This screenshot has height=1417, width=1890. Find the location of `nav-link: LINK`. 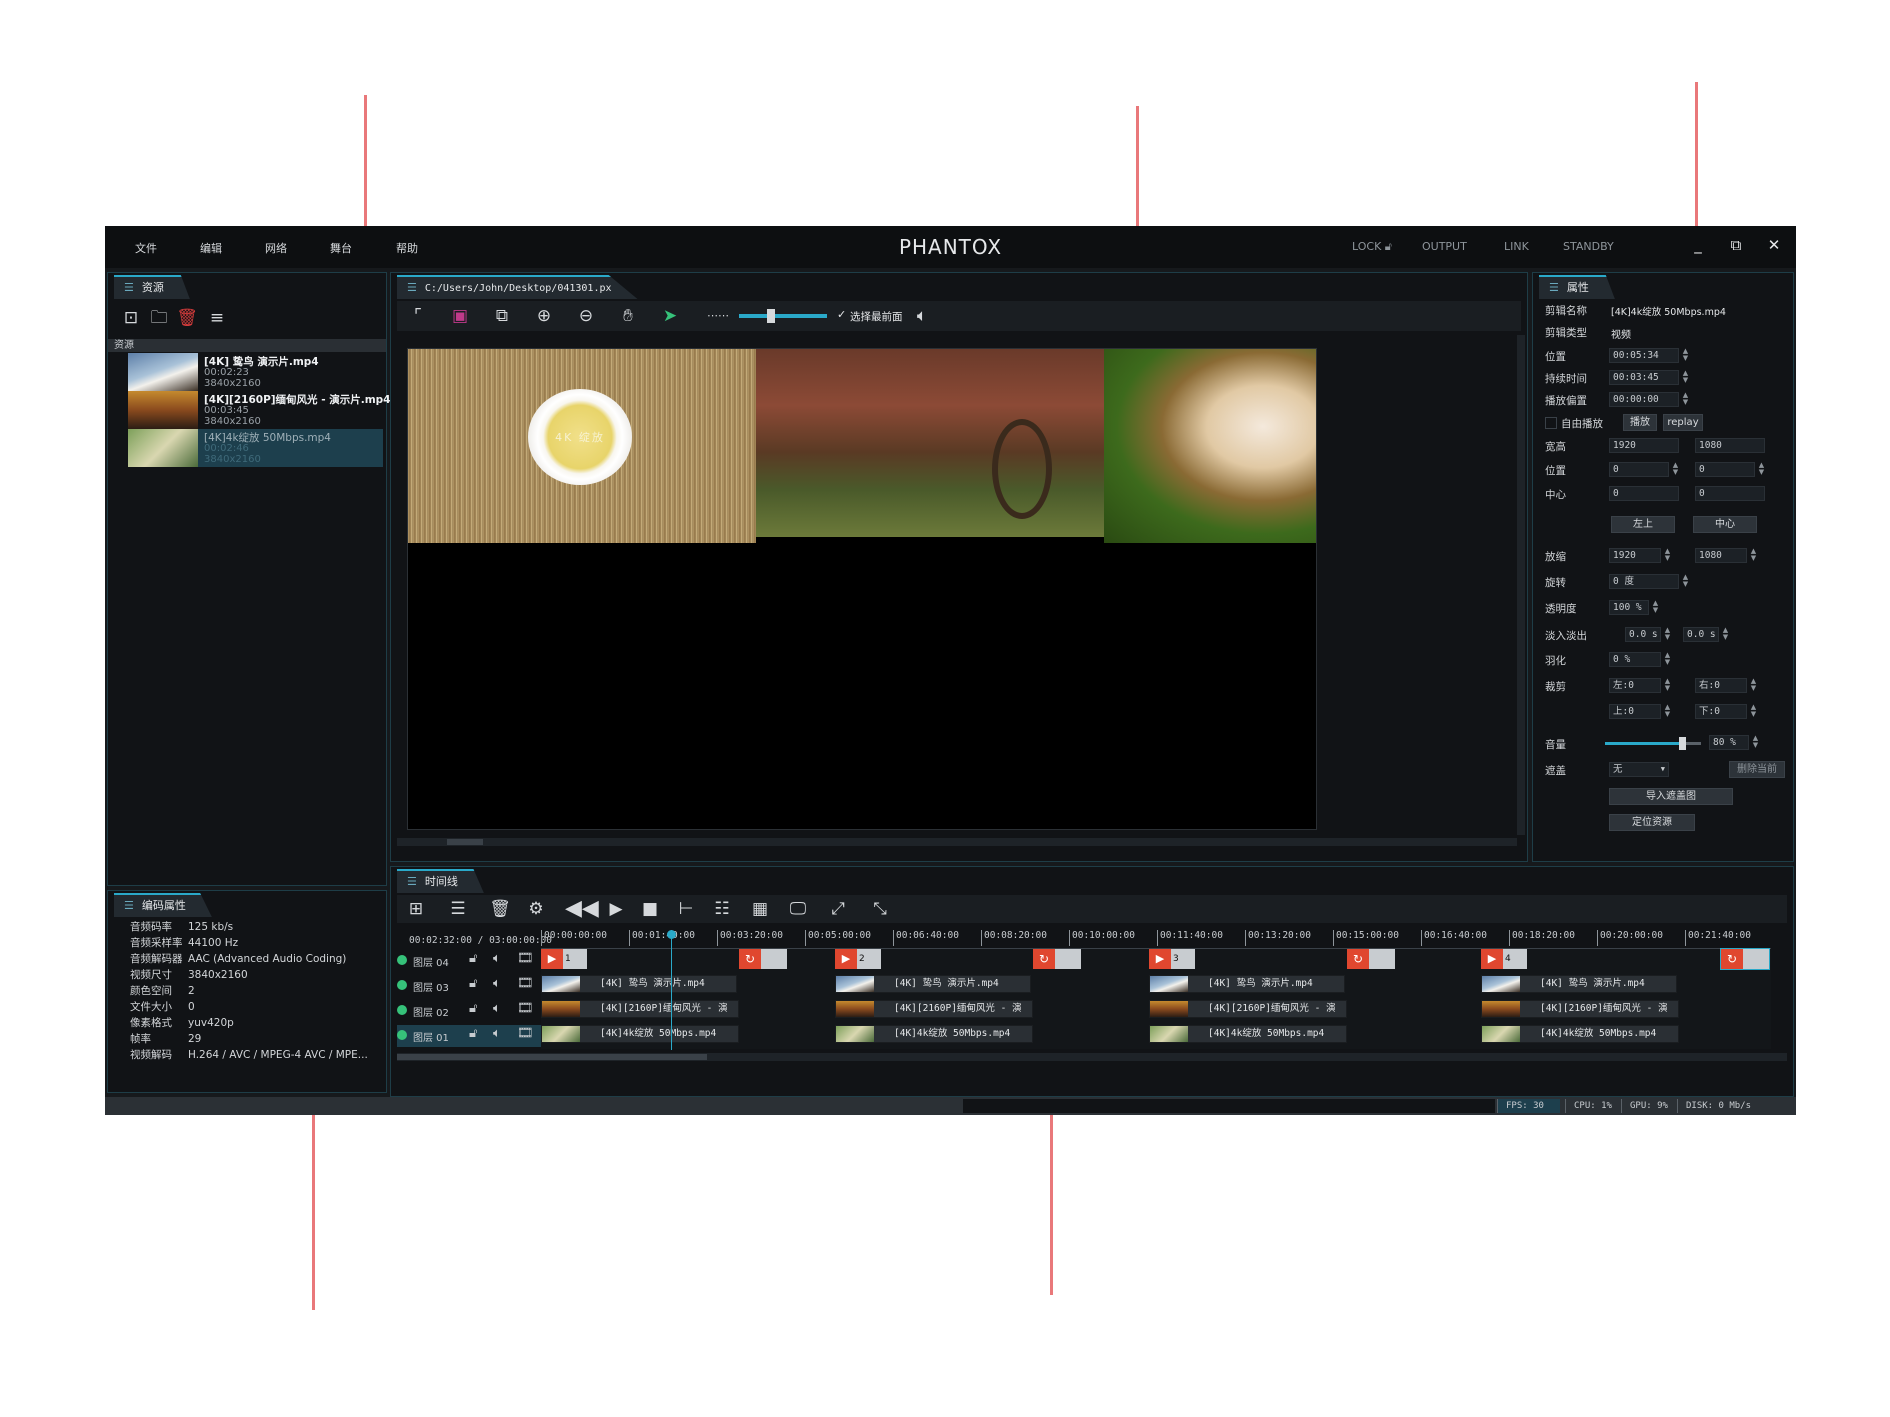

nav-link: LINK is located at coordinates (1516, 246).